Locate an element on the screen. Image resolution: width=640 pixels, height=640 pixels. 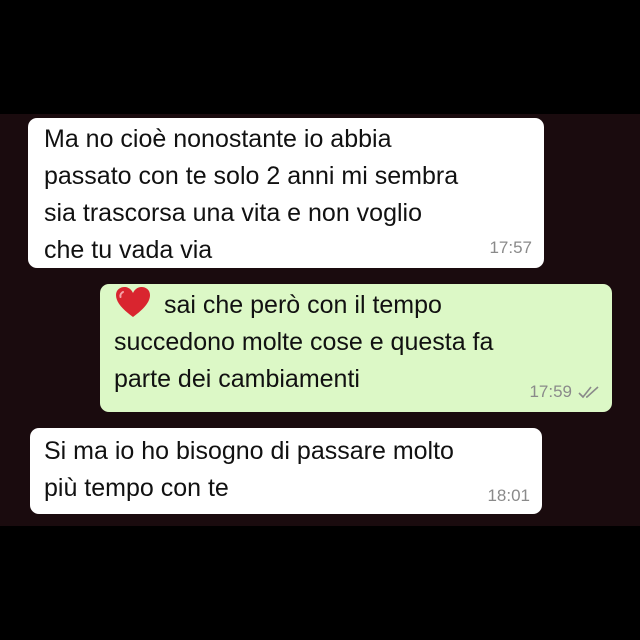
message-timestamp: 17:57 is located at coordinates (510, 247).